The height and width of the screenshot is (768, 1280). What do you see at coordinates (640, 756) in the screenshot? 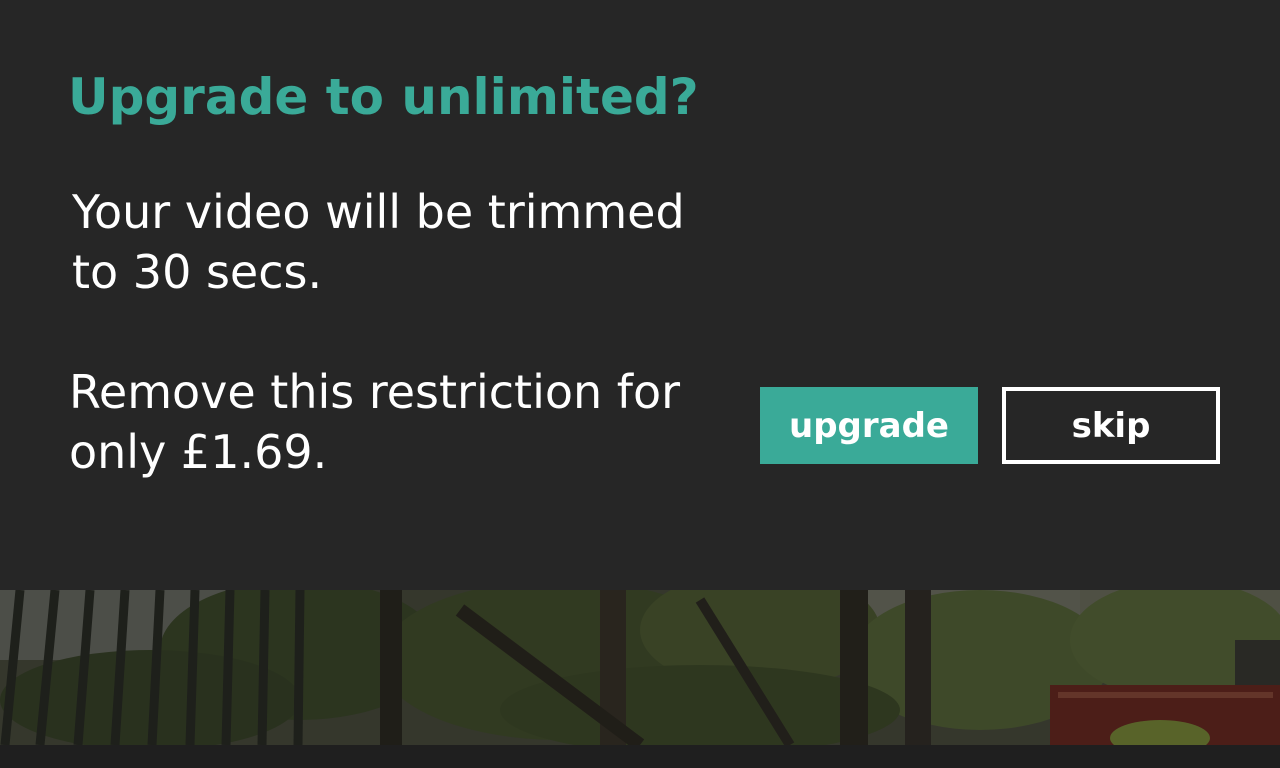
I see `bottom-bar` at bounding box center [640, 756].